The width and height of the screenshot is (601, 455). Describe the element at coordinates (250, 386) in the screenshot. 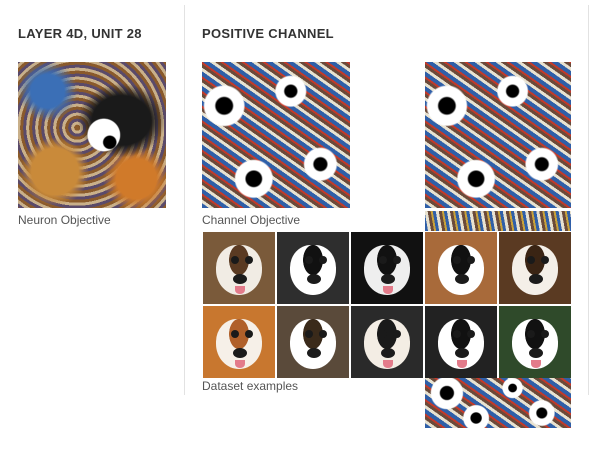

I see `dataset-examples-caption: Dataset examples` at that location.